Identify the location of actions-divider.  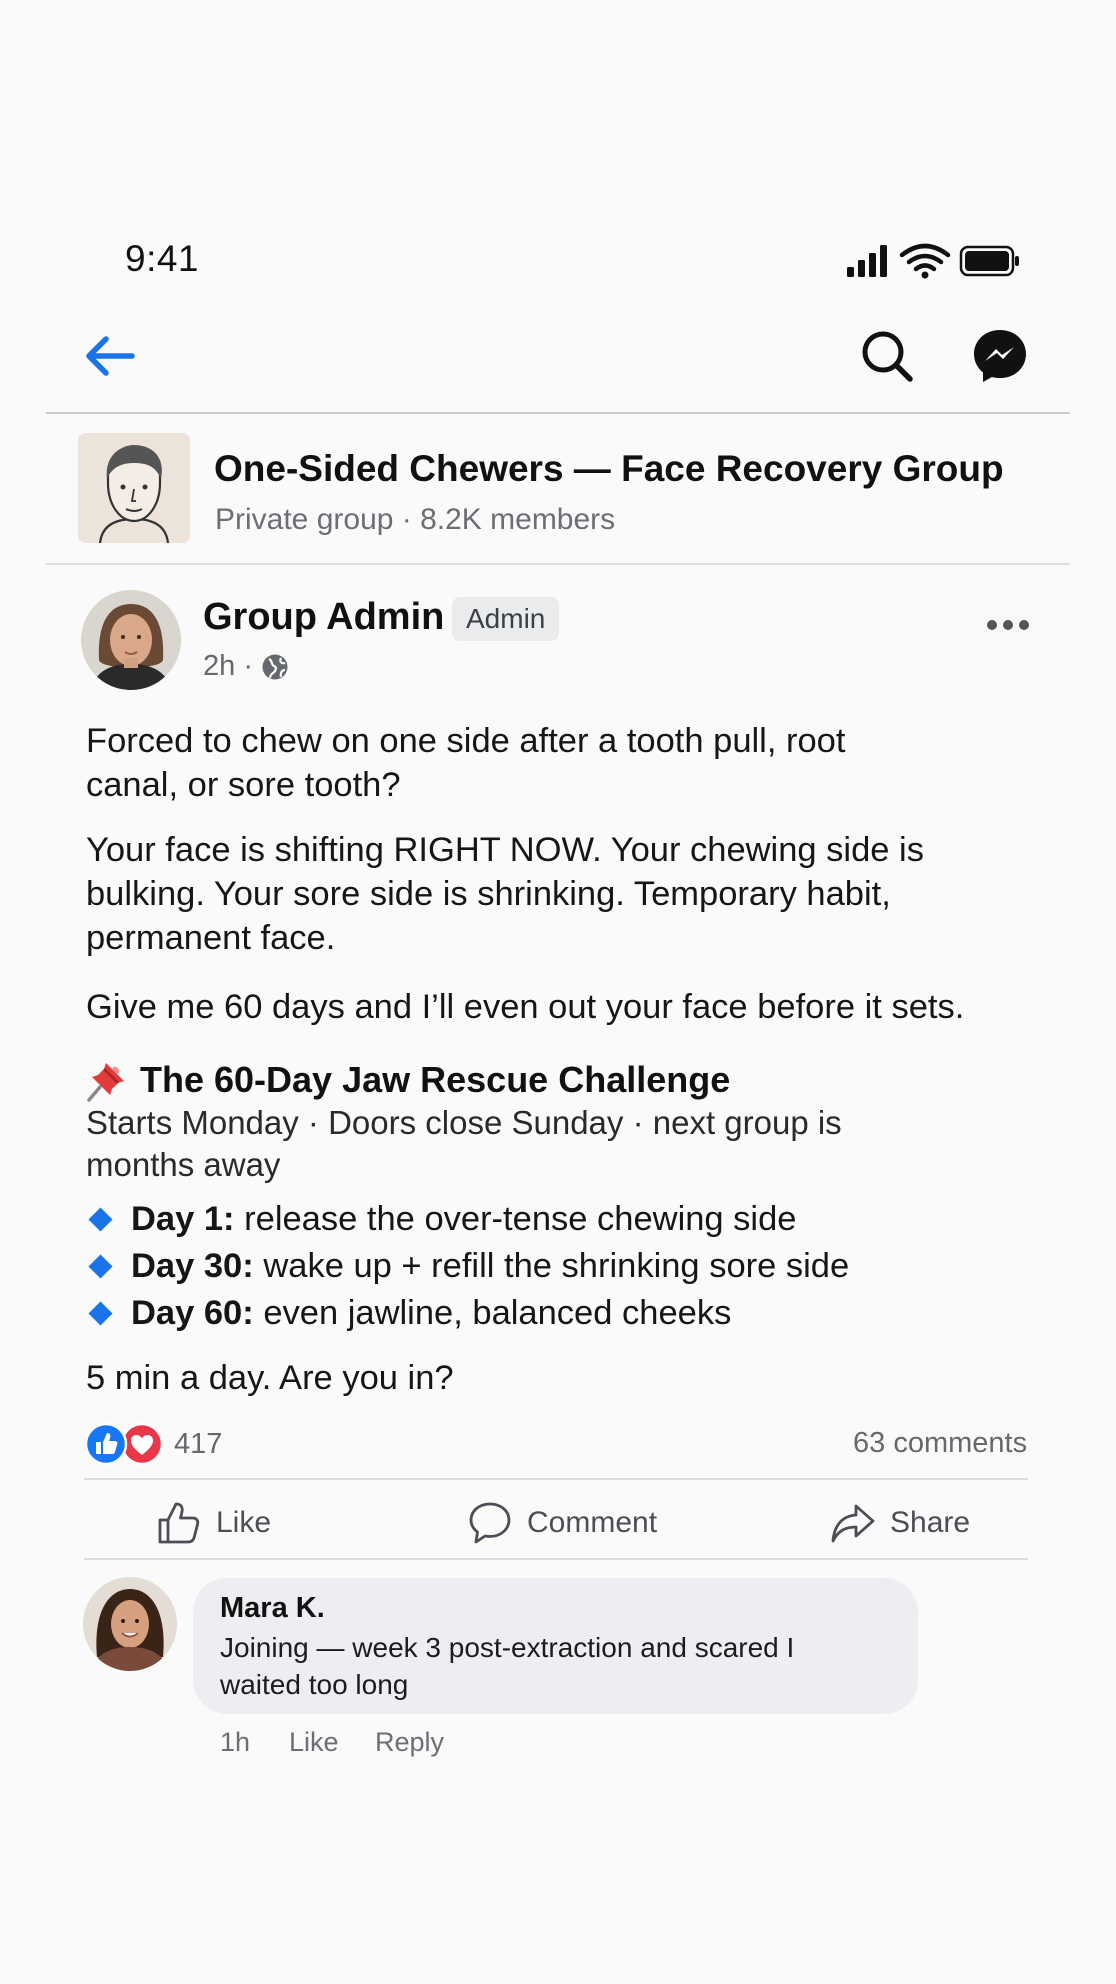
(556, 1559).